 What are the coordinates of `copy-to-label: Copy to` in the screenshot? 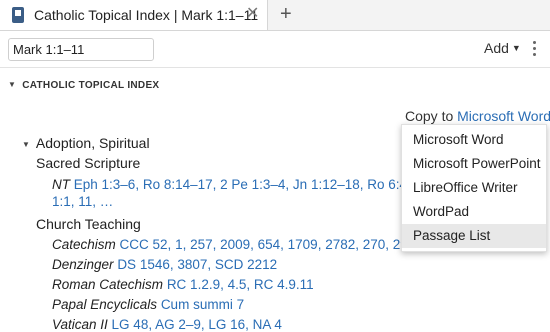 It's located at (429, 116).